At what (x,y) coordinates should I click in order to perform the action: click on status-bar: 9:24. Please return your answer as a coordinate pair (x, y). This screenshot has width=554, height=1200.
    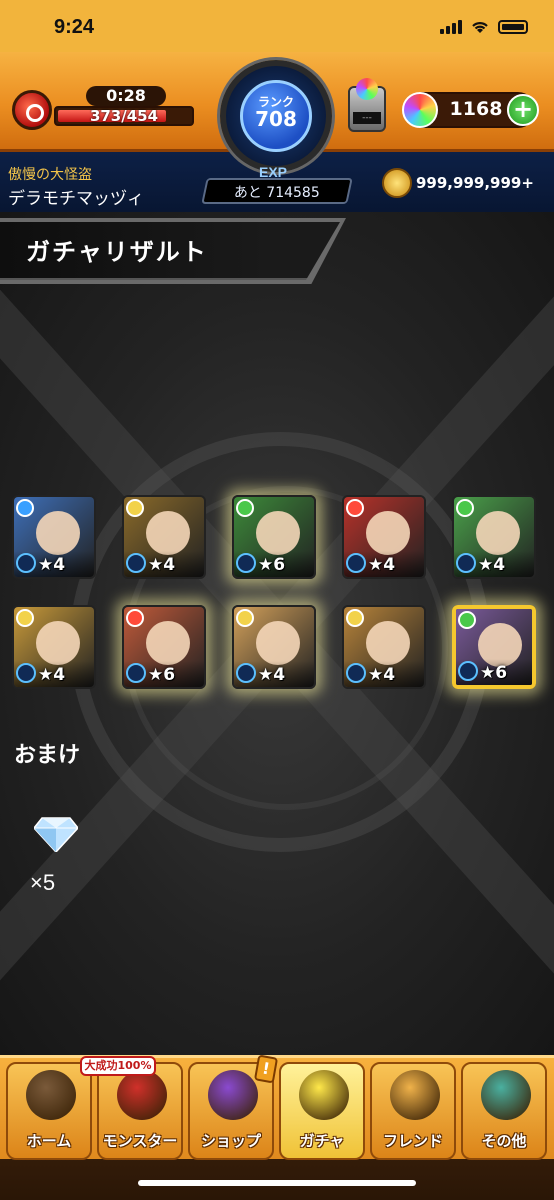
    Looking at the image, I should click on (277, 26).